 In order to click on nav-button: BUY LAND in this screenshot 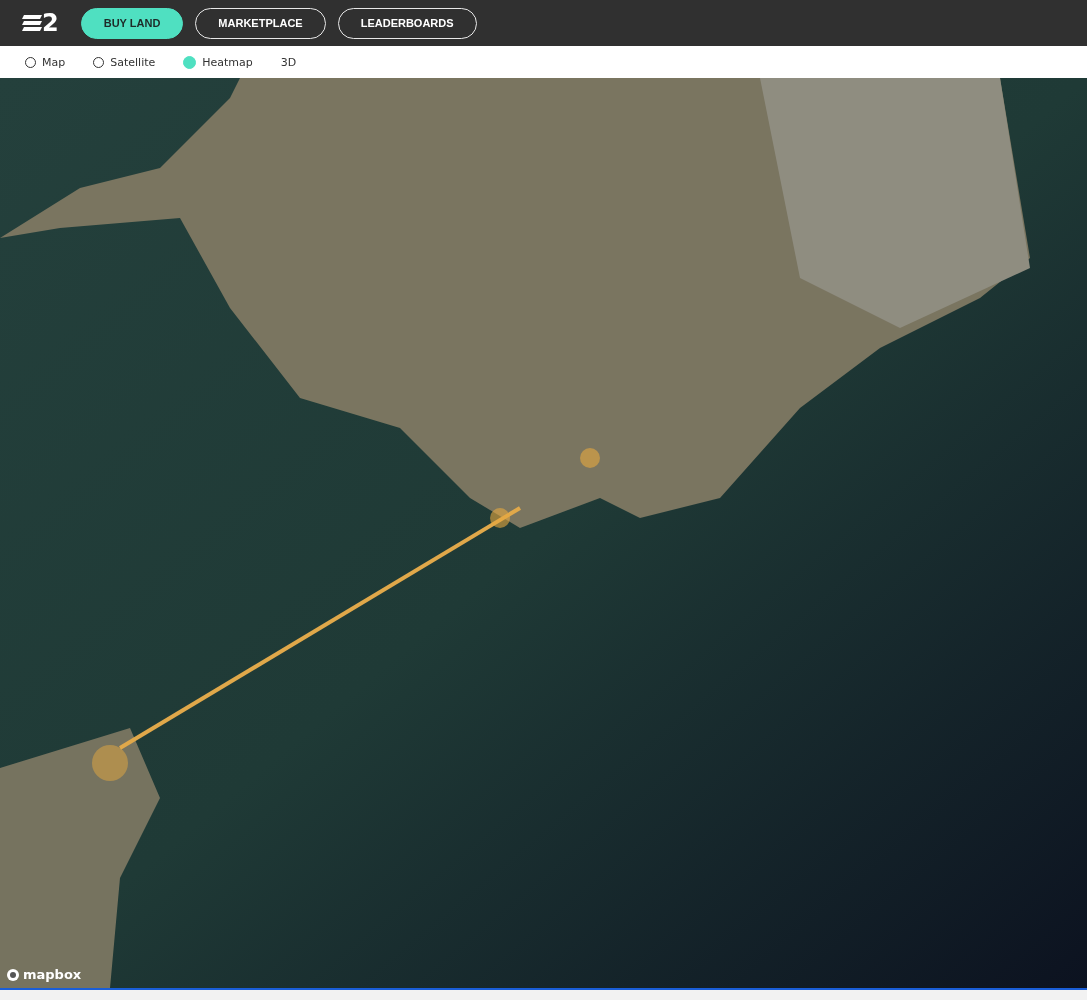, I will do `click(132, 23)`.